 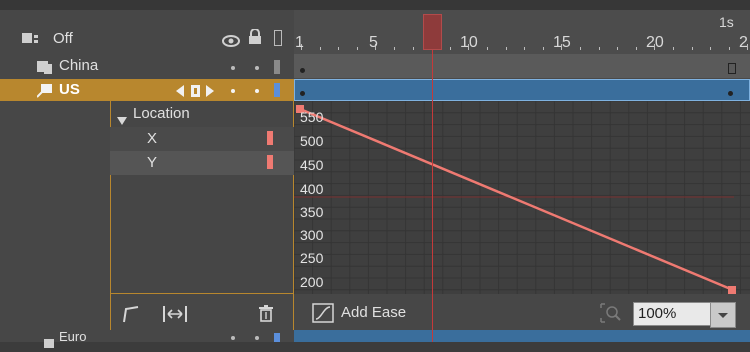 I want to click on outline-swatch-euro, so click(x=277, y=337).